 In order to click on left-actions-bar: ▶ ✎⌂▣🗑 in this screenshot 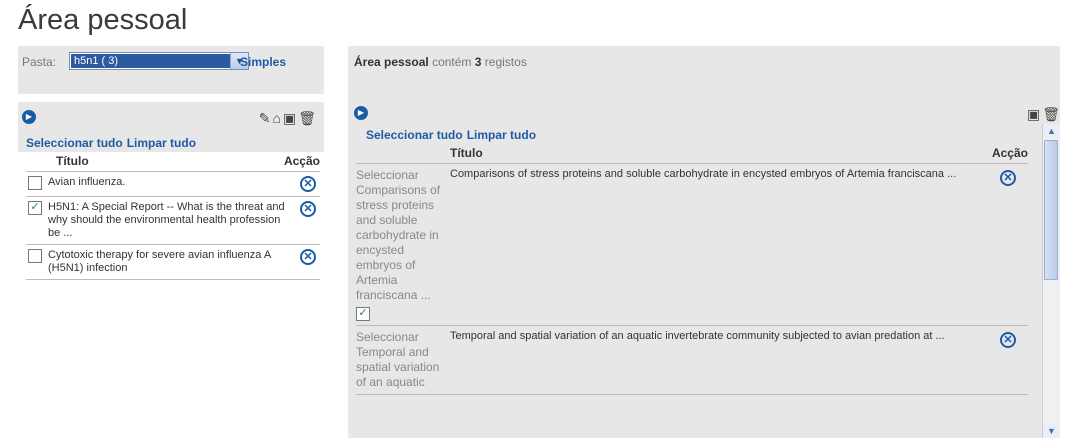, I will do `click(171, 117)`.